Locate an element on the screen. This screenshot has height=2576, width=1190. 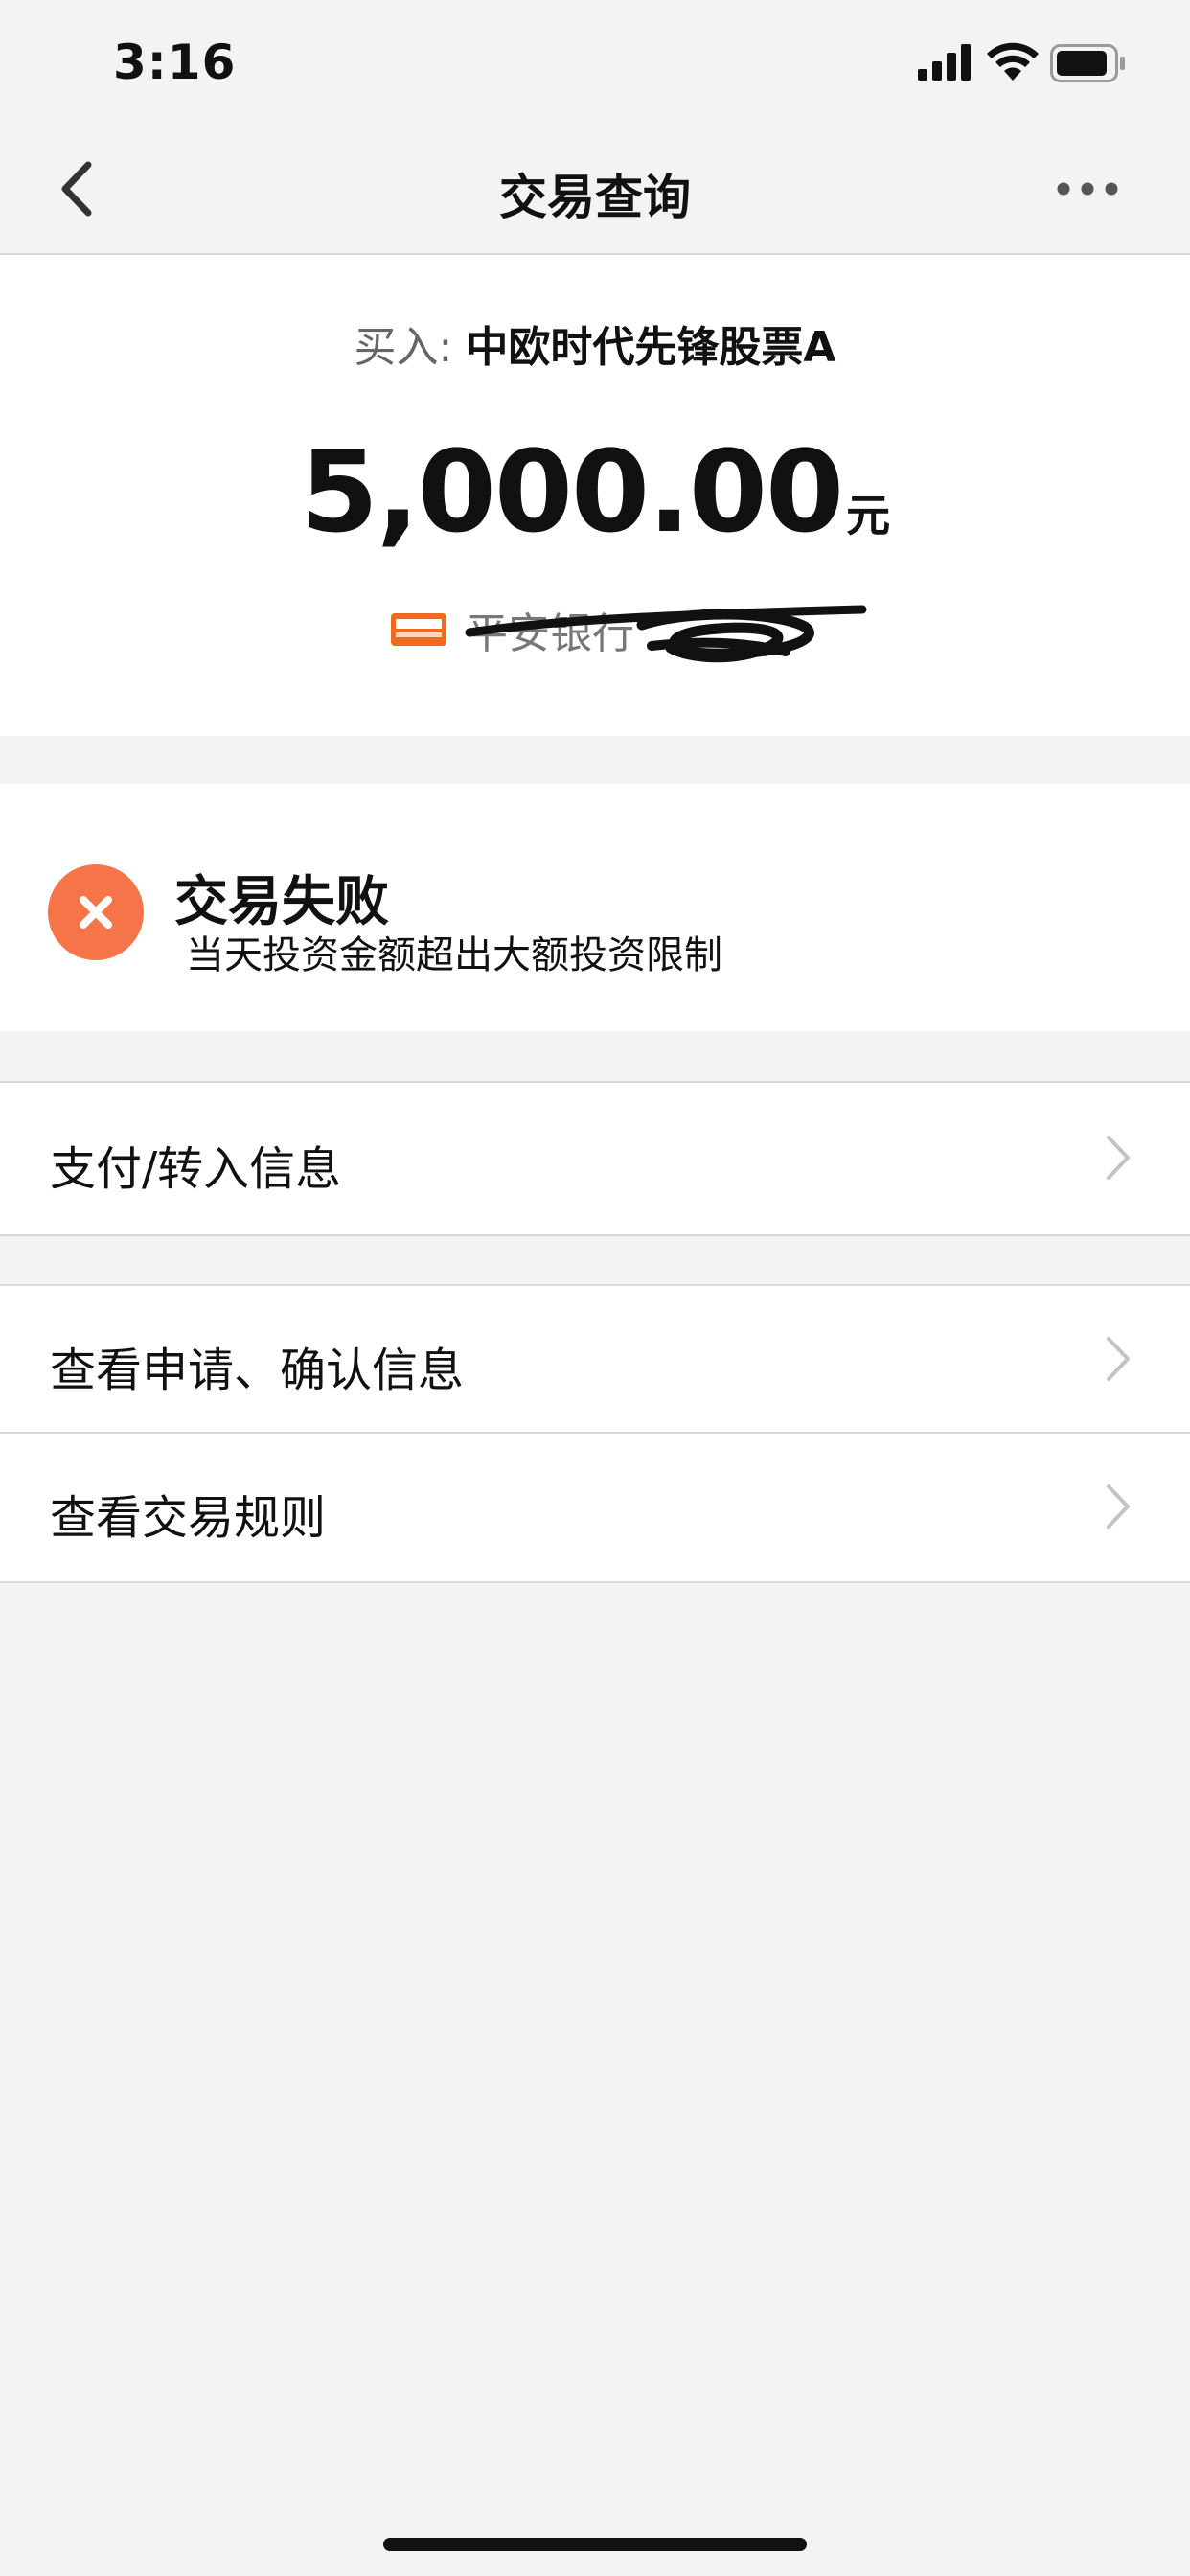
amount-unit: 元 is located at coordinates (869, 515).